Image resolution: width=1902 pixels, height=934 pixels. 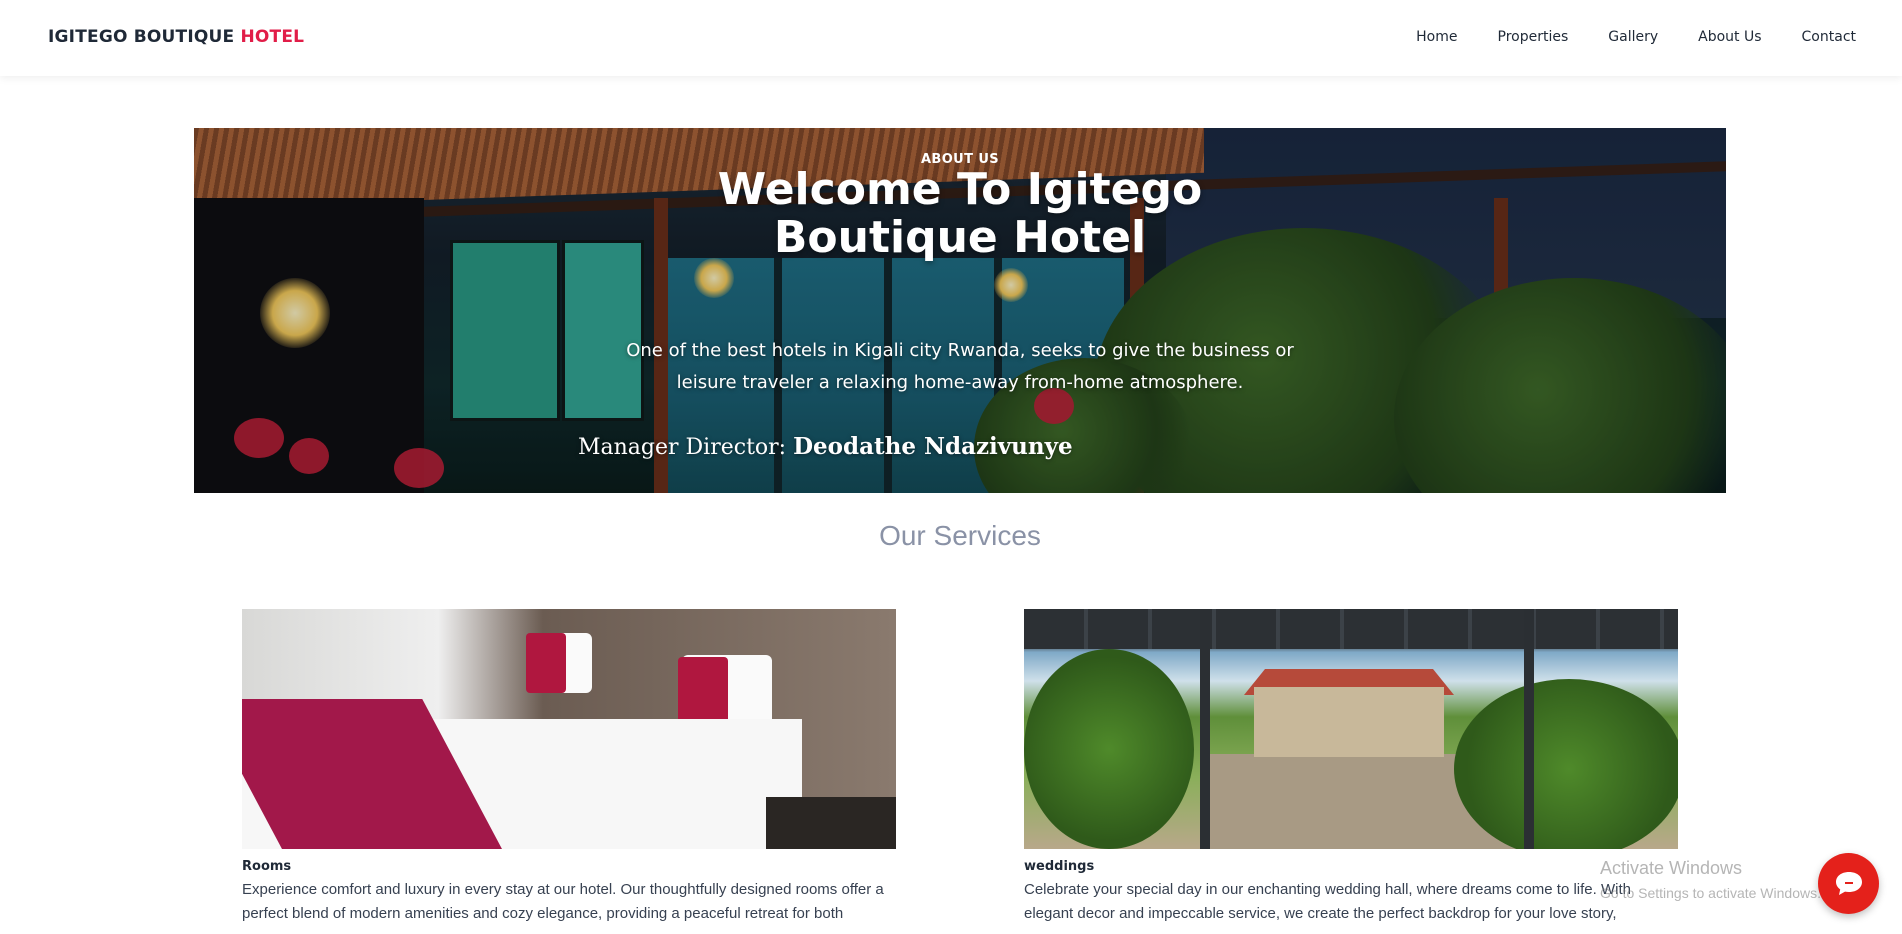 What do you see at coordinates (960, 535) in the screenshot?
I see `services-title: Our Services` at bounding box center [960, 535].